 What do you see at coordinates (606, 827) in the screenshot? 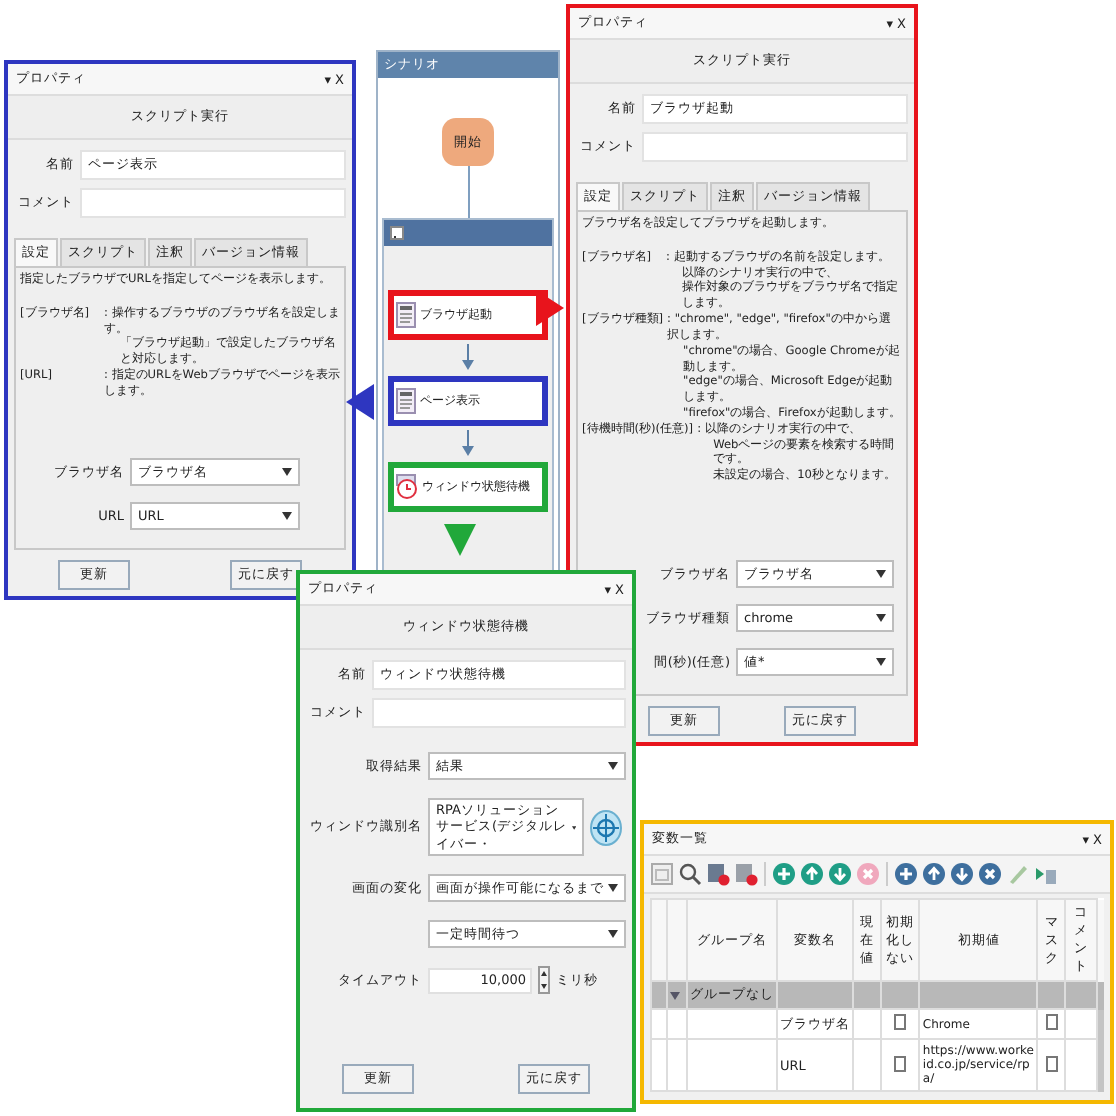
I see `target-icon` at bounding box center [606, 827].